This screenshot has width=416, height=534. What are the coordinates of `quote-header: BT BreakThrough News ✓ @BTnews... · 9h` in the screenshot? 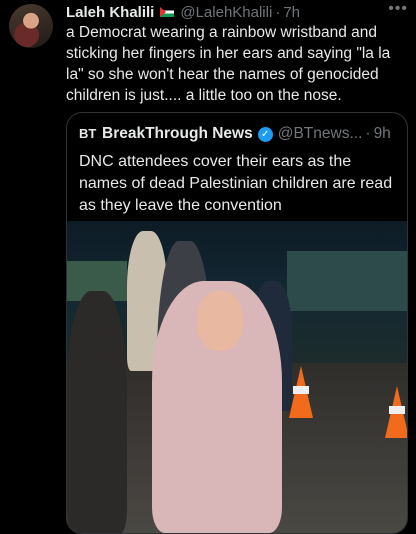 It's located at (239, 134).